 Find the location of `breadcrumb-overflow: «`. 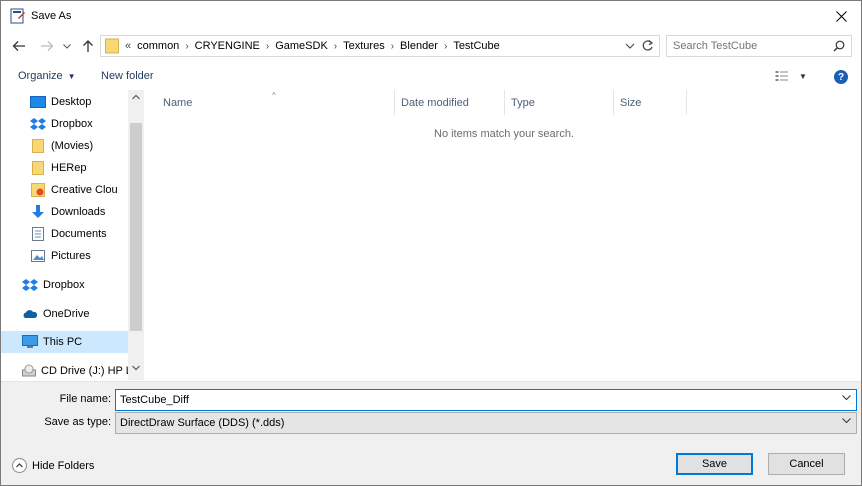

breadcrumb-overflow: « is located at coordinates (128, 46).